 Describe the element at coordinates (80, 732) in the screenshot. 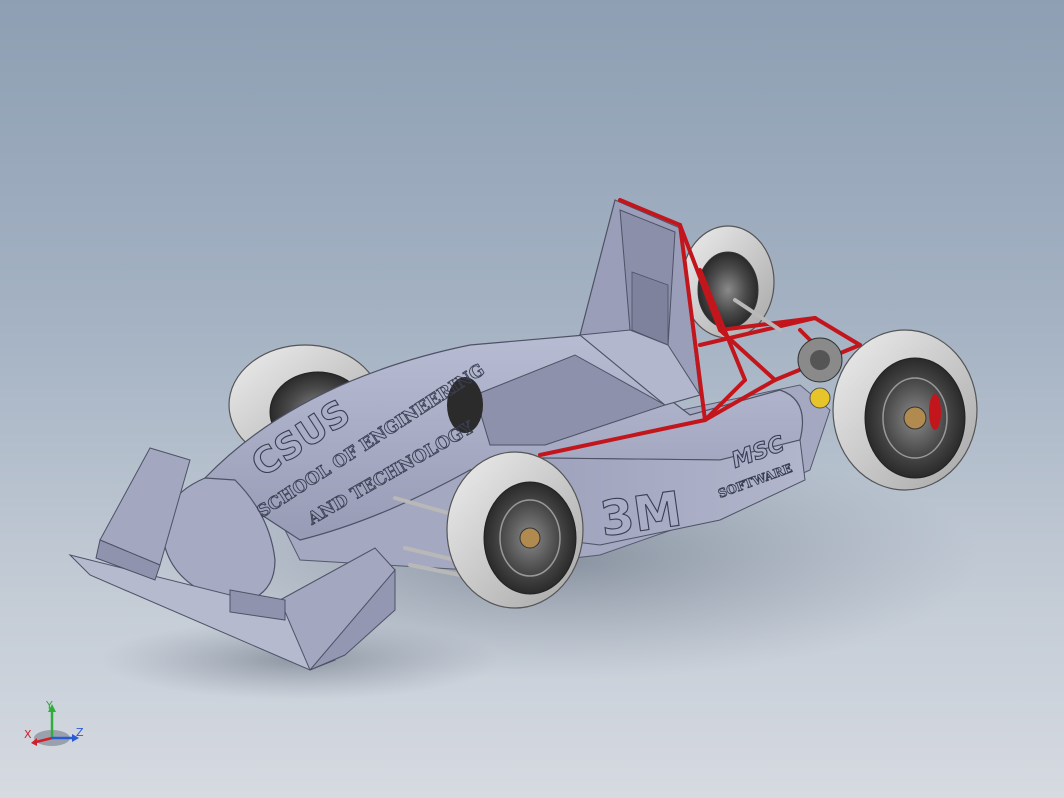

I see `triad-z-label: Z` at that location.